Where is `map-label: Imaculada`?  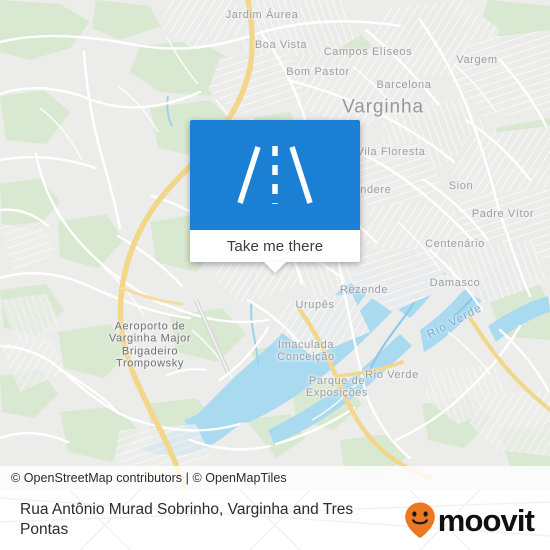 map-label: Imaculada is located at coordinates (306, 344).